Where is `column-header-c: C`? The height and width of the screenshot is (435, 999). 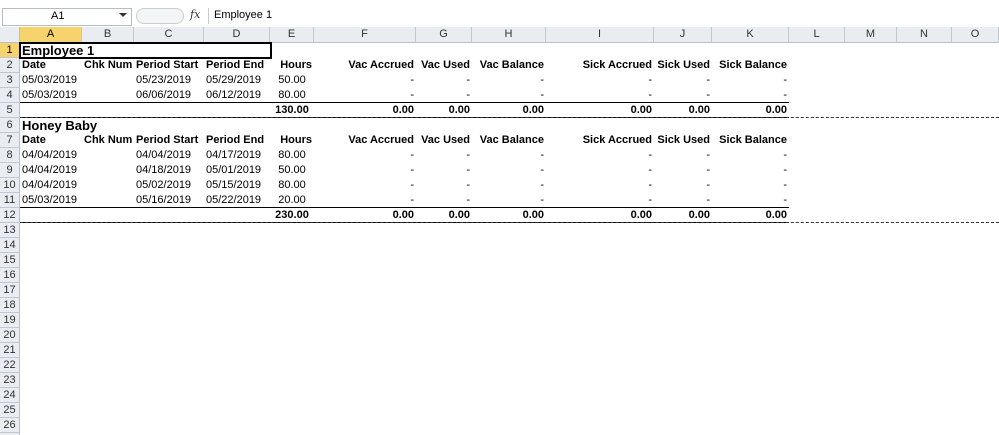 column-header-c: C is located at coordinates (169, 35).